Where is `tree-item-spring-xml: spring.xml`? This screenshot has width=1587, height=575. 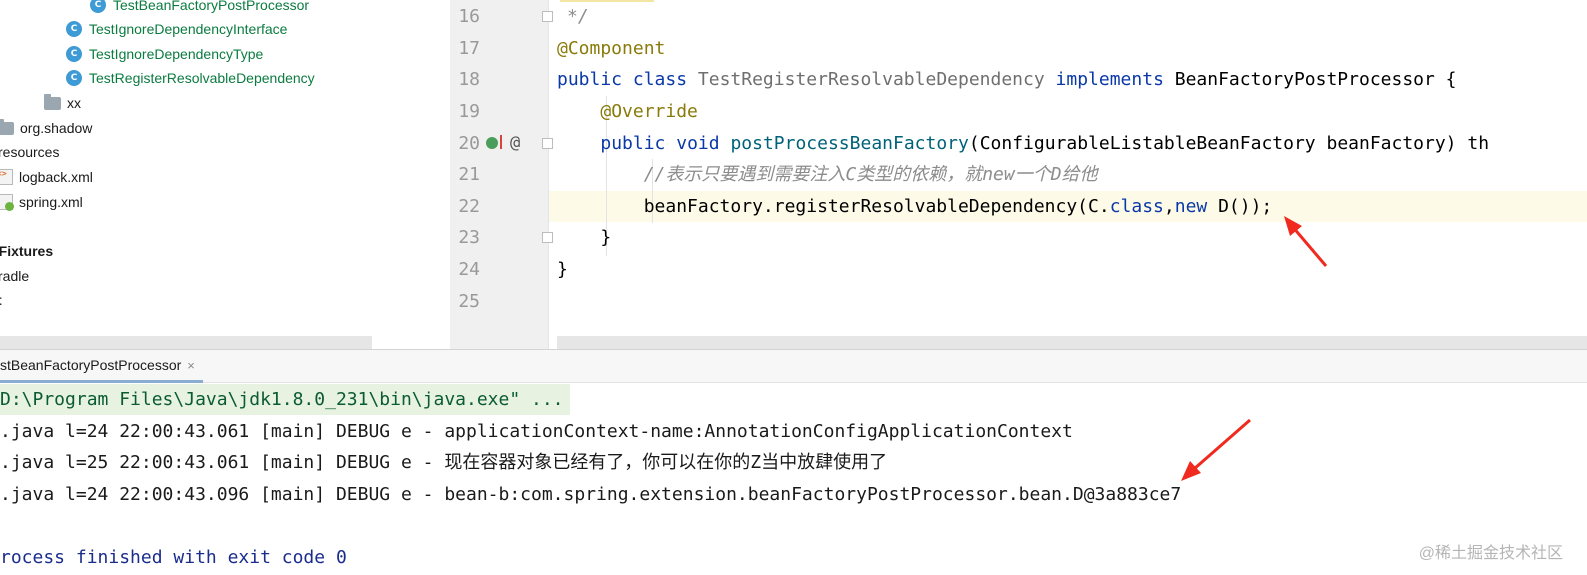 tree-item-spring-xml: spring.xml is located at coordinates (41, 202).